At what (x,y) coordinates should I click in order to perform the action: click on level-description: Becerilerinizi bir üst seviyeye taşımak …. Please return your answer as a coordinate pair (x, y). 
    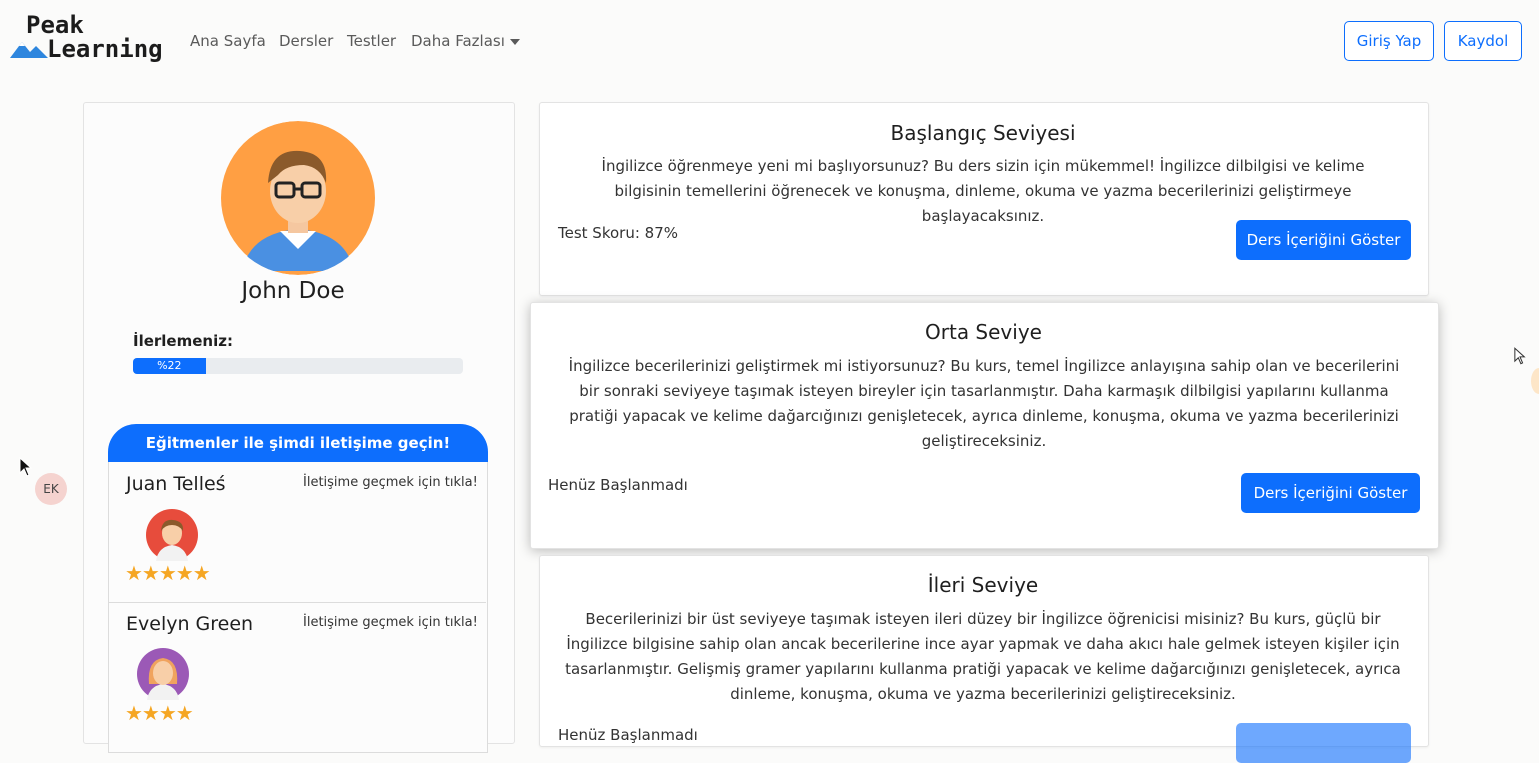
    Looking at the image, I should click on (983, 656).